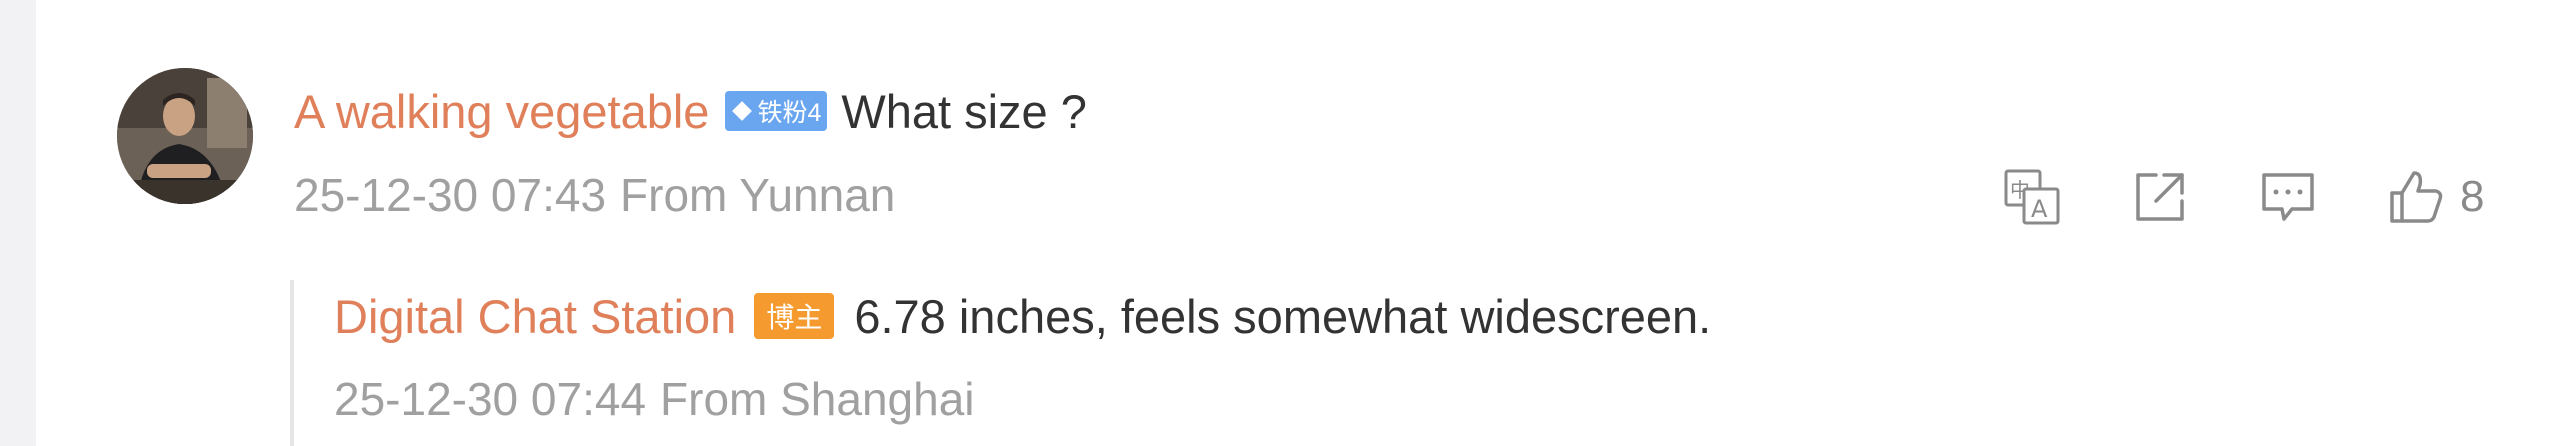 Image resolution: width=2560 pixels, height=446 pixels. Describe the element at coordinates (964, 111) in the screenshot. I see `comment-text: What size ?` at that location.